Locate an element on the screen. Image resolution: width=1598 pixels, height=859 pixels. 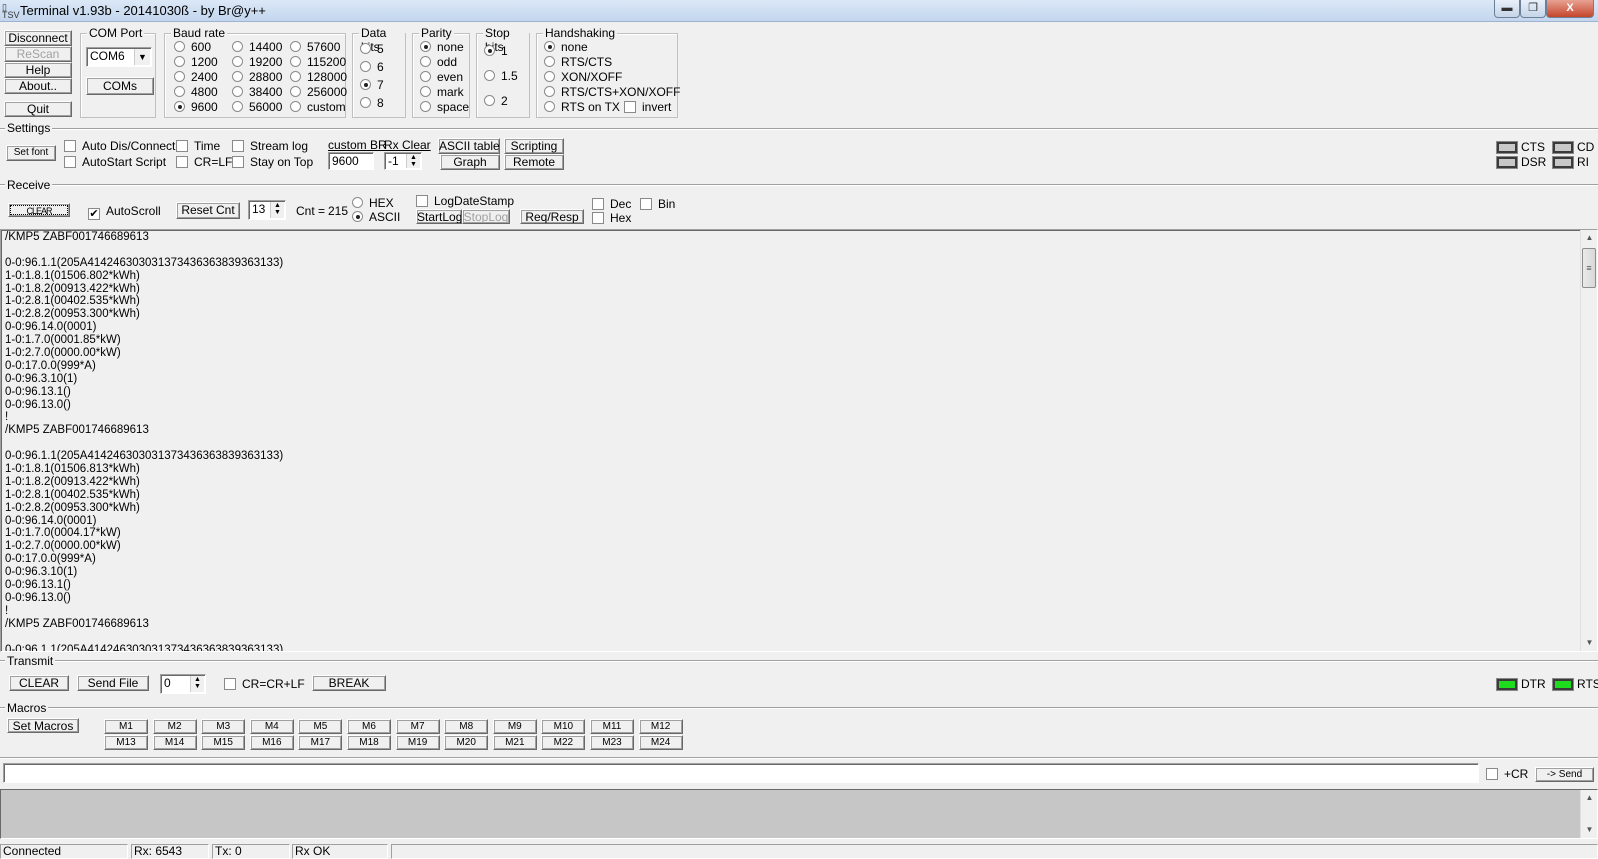
custom-br-input: 9600 is located at coordinates (351, 161).